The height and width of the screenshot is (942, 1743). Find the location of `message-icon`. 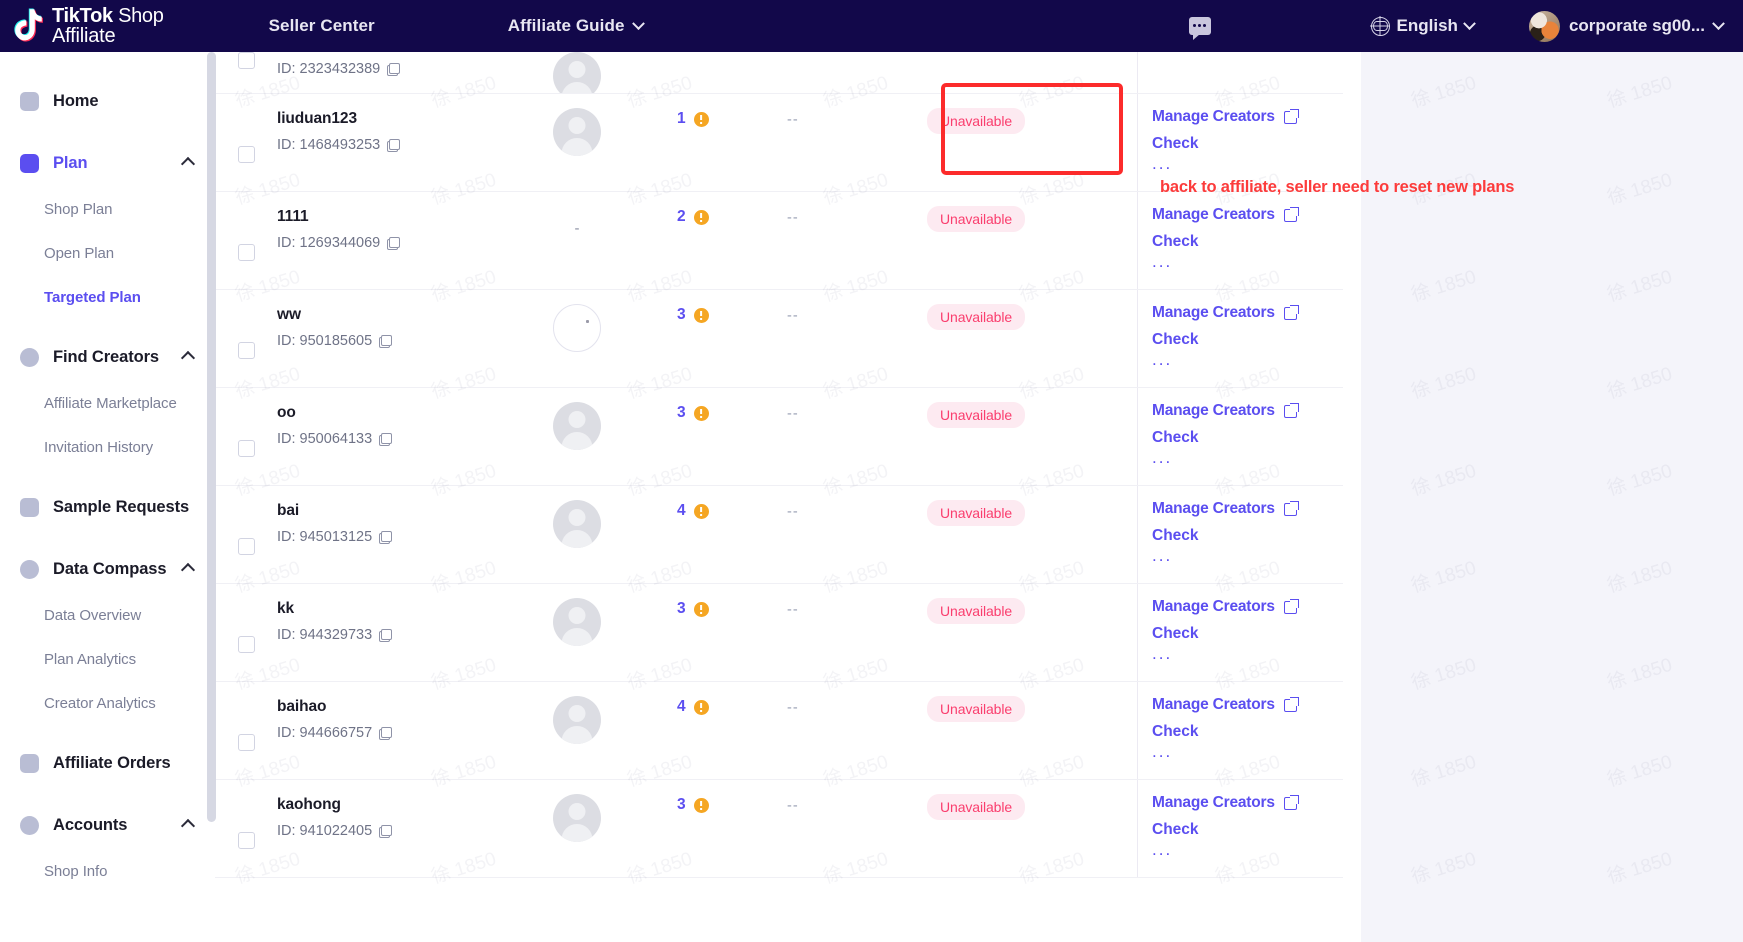

message-icon is located at coordinates (1199, 28).